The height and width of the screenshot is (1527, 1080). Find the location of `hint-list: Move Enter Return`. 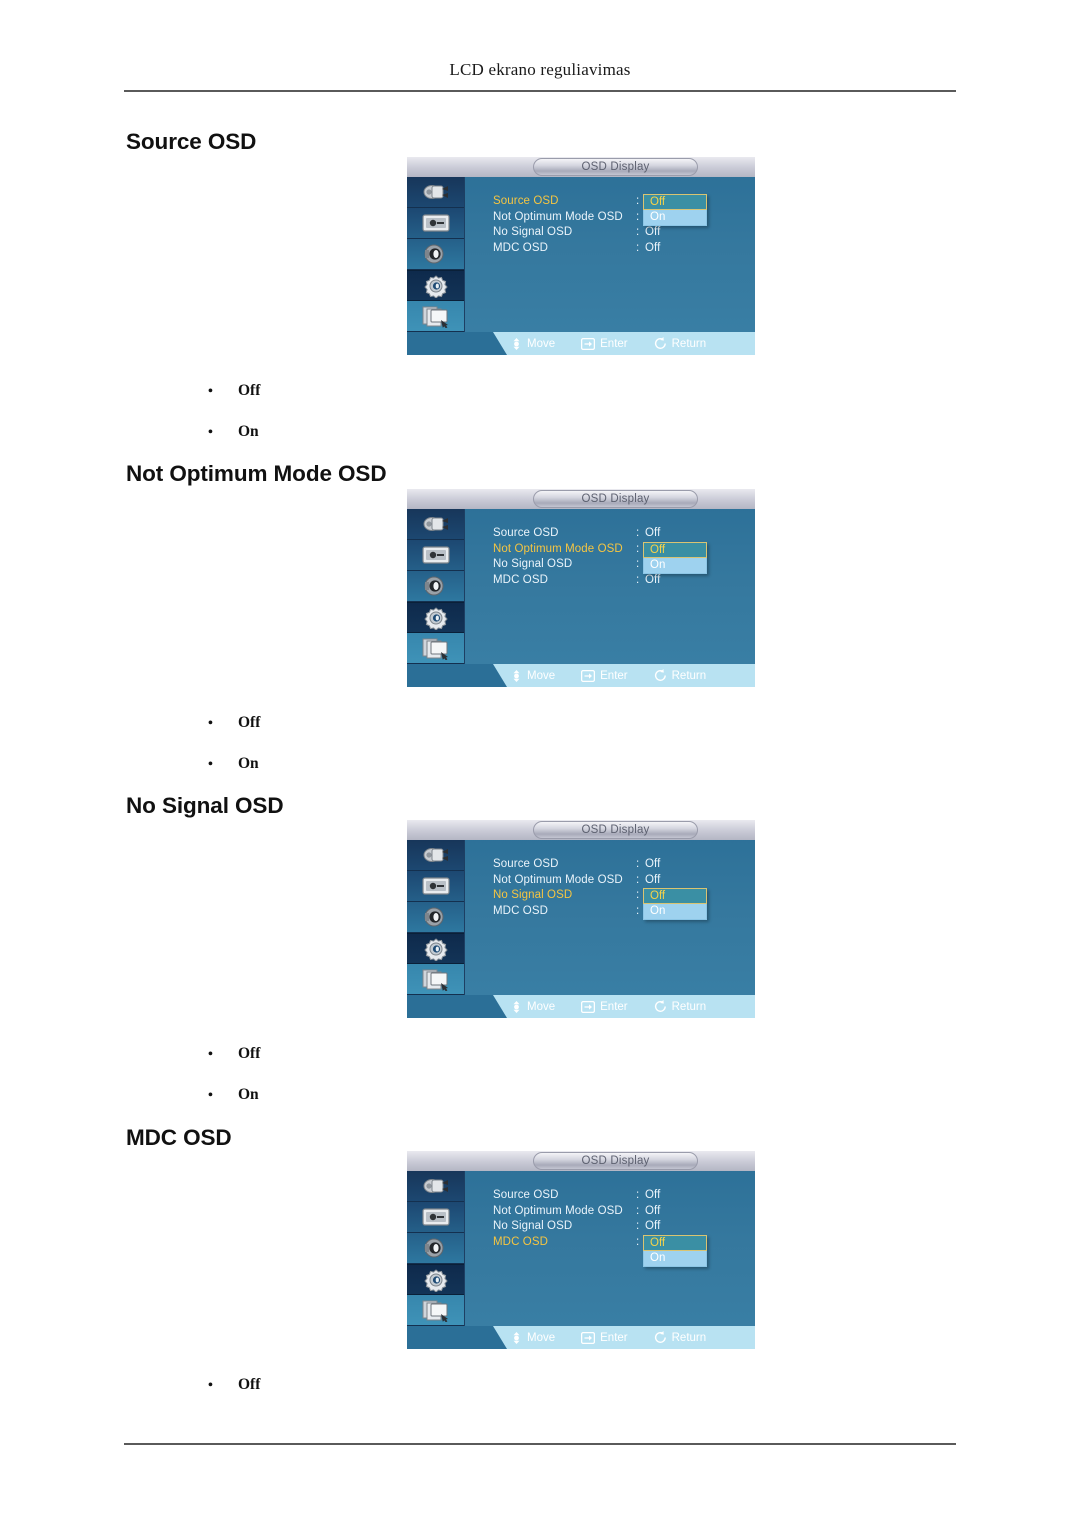

hint-list: Move Enter Return is located at coordinates (608, 675).